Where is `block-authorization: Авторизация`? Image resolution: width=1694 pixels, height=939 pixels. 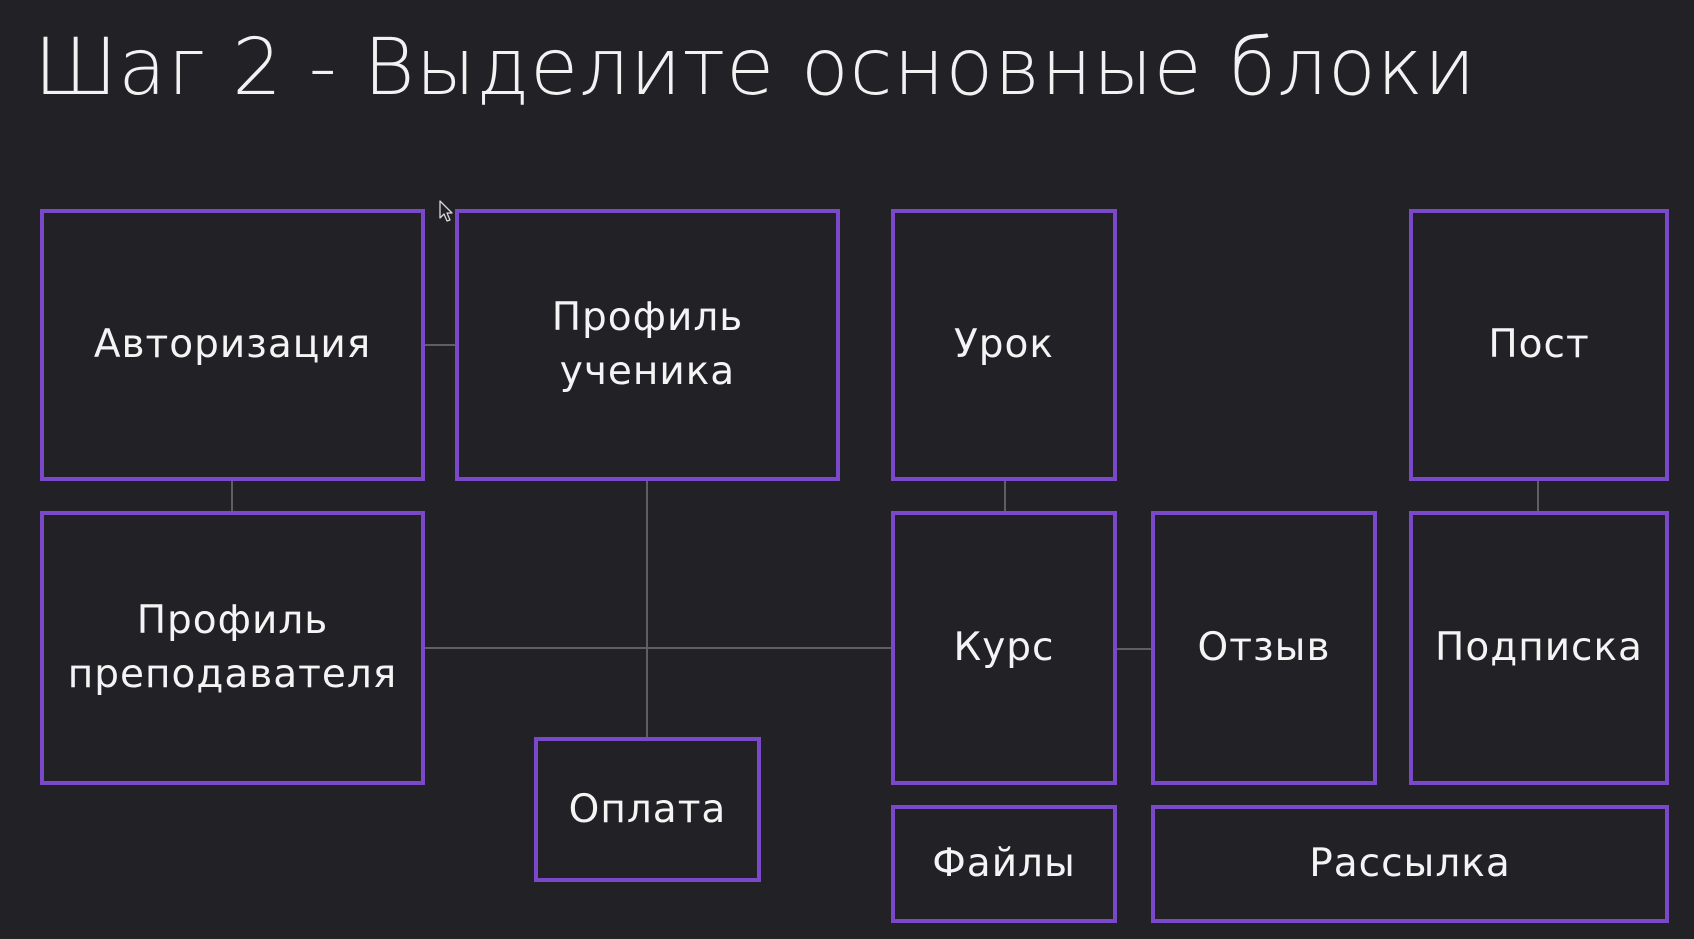
block-authorization: Авторизация is located at coordinates (232, 345).